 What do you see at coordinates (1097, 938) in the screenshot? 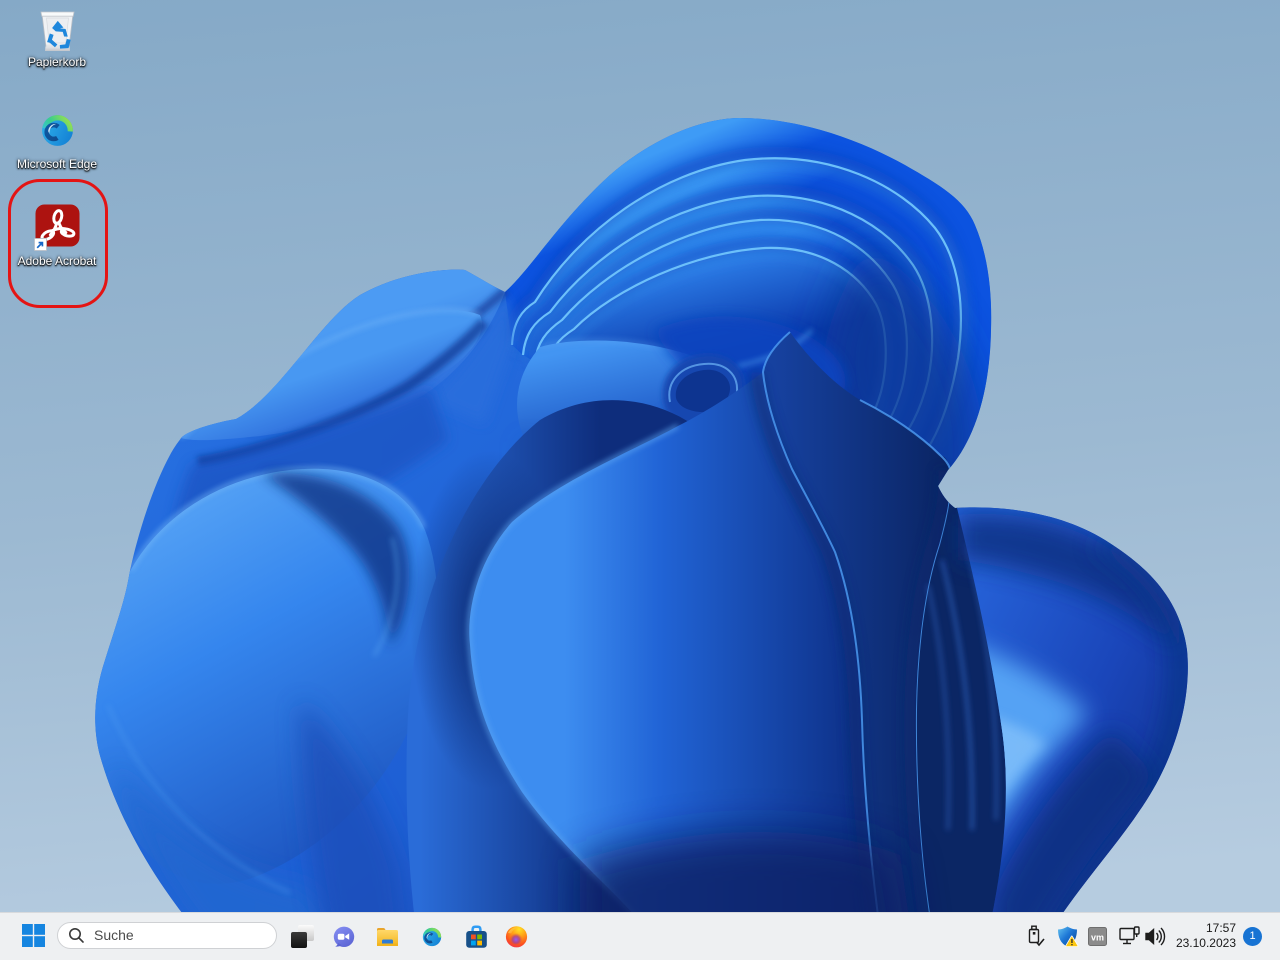
I see `svg-text: vm` at bounding box center [1097, 938].